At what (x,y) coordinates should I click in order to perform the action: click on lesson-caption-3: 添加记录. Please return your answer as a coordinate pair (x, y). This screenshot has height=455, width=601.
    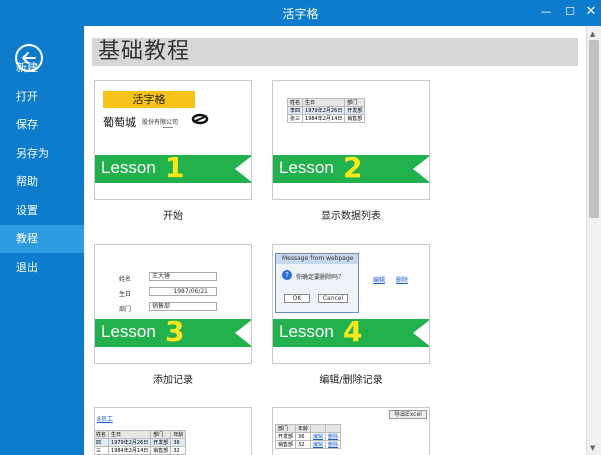
    Looking at the image, I should click on (173, 380).